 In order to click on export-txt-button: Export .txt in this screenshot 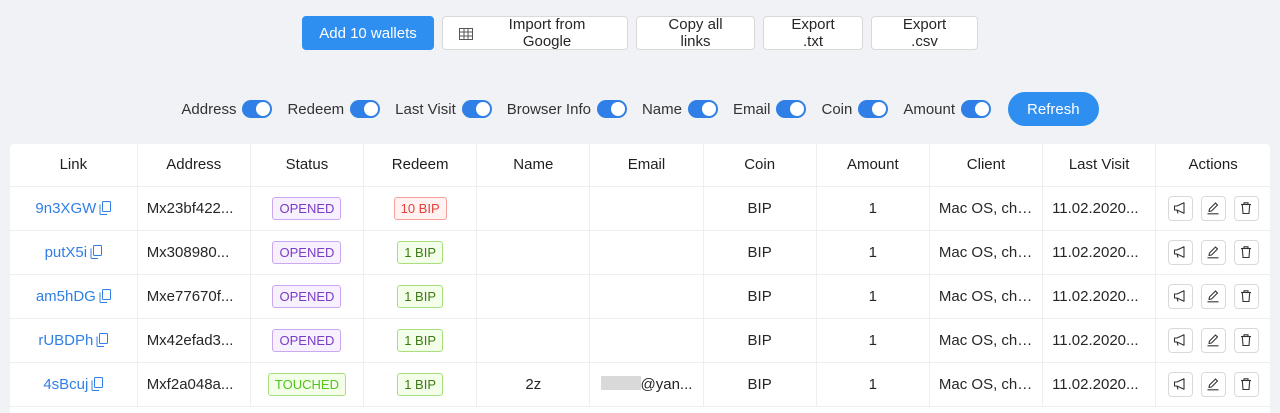, I will do `click(813, 33)`.